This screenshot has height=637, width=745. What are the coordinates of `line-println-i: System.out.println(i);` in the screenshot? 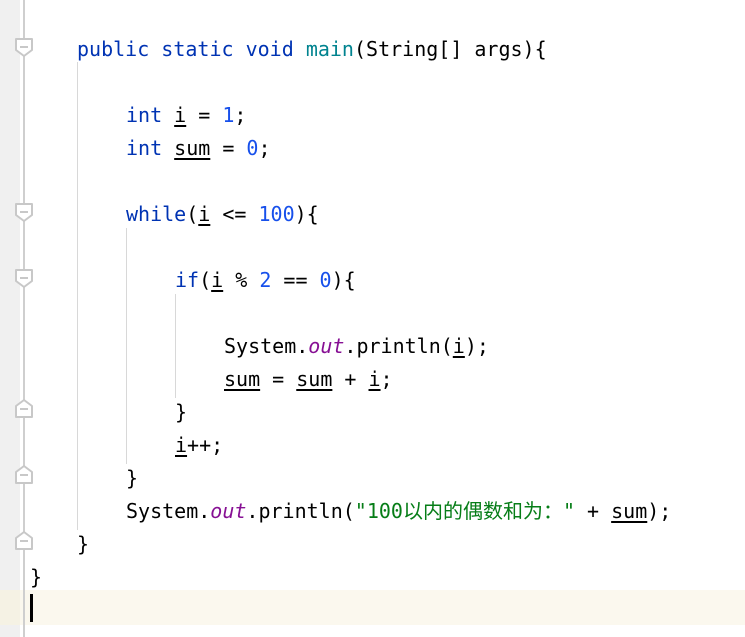 It's located at (356, 346).